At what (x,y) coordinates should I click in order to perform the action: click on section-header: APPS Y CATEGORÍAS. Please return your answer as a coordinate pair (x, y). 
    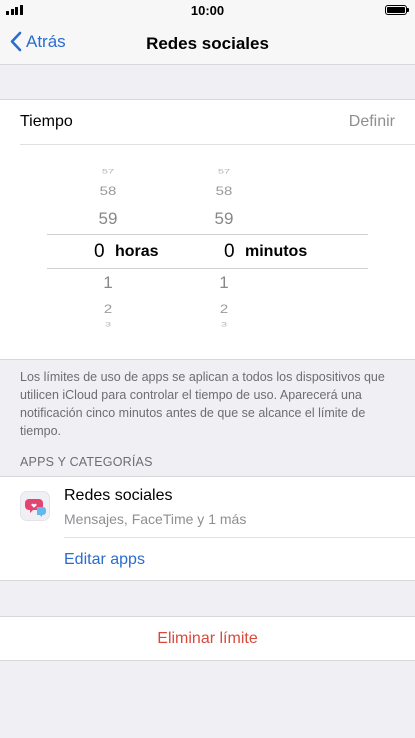
    Looking at the image, I should click on (86, 462).